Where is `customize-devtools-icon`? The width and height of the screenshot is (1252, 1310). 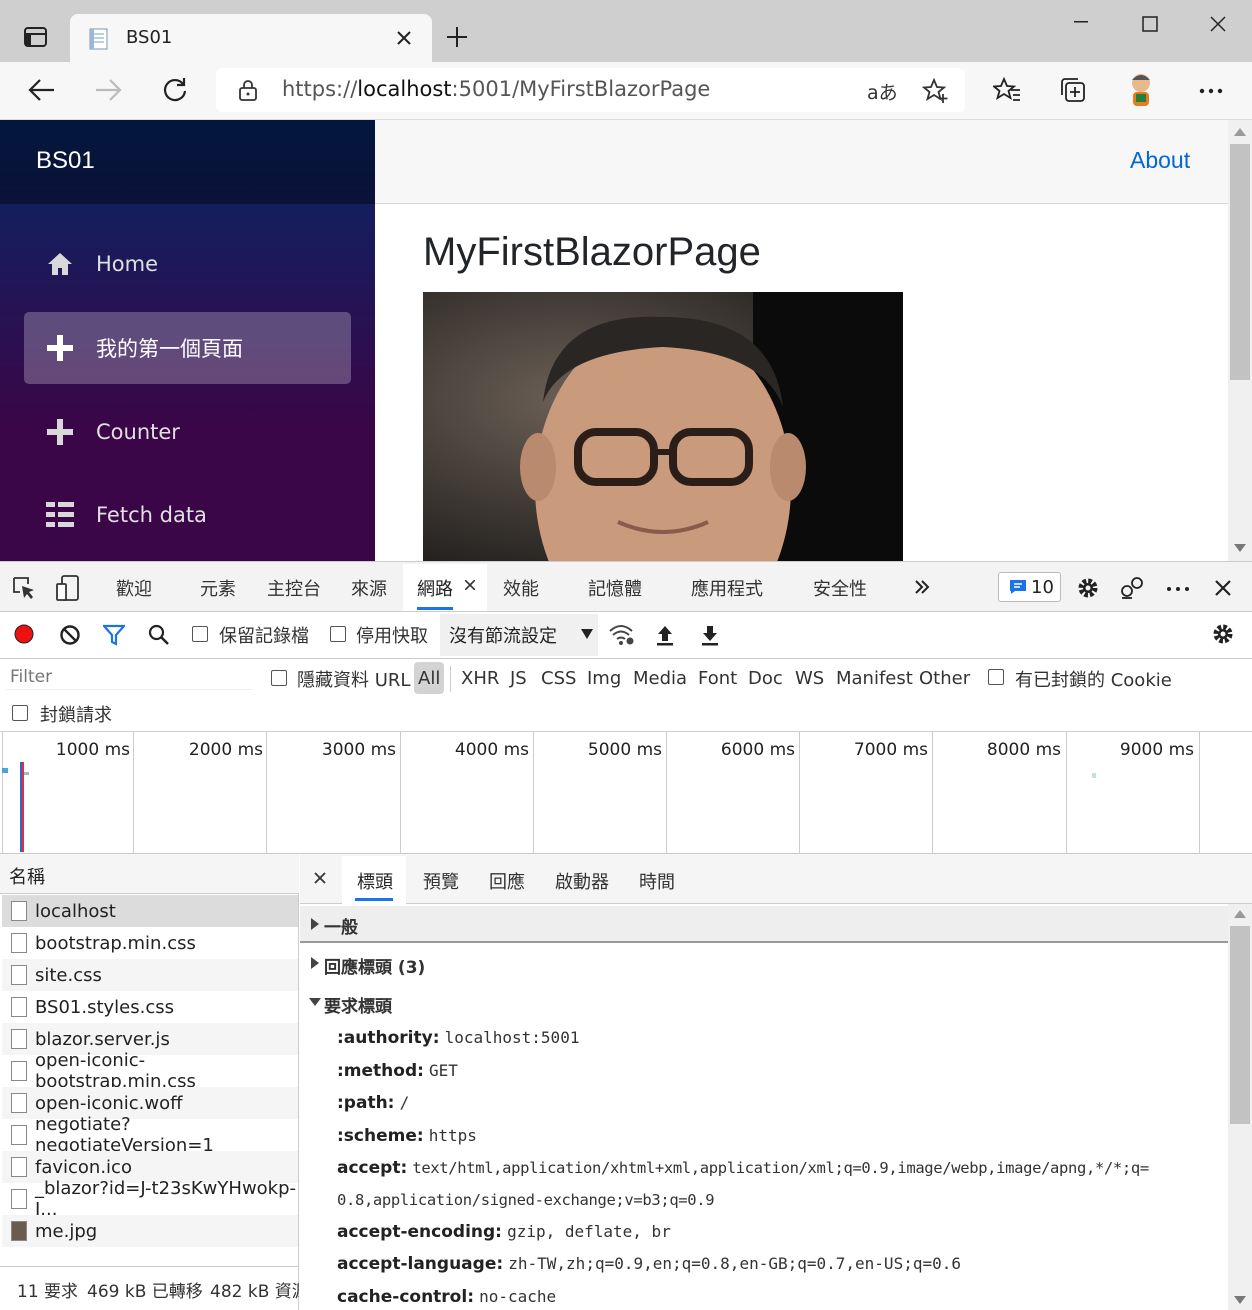
customize-devtools-icon is located at coordinates (1133, 588).